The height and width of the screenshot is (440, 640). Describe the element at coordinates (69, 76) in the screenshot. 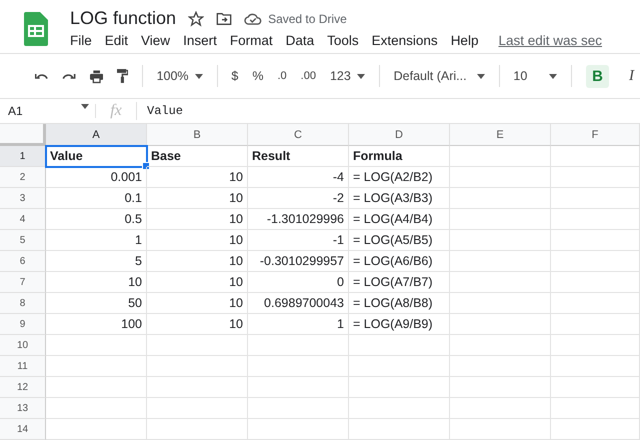

I see `redo-icon` at that location.